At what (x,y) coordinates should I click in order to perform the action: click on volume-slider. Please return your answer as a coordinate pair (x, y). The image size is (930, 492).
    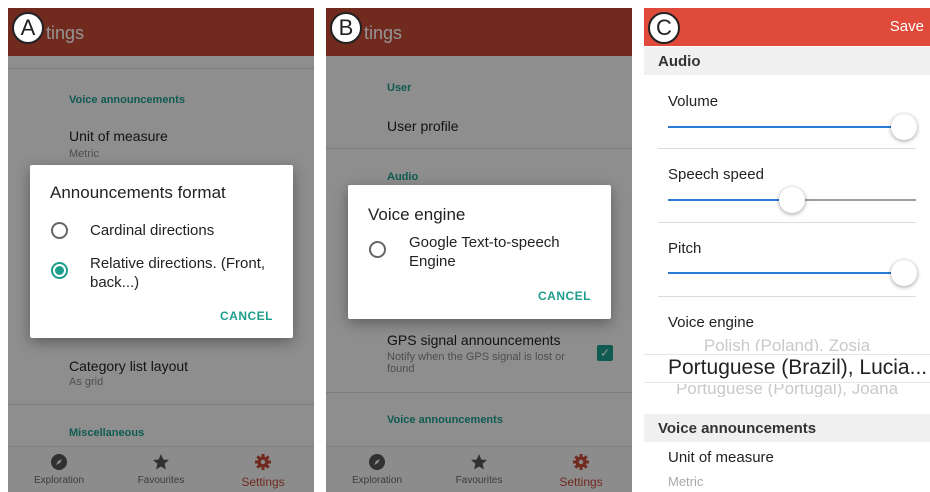
    Looking at the image, I should click on (792, 127).